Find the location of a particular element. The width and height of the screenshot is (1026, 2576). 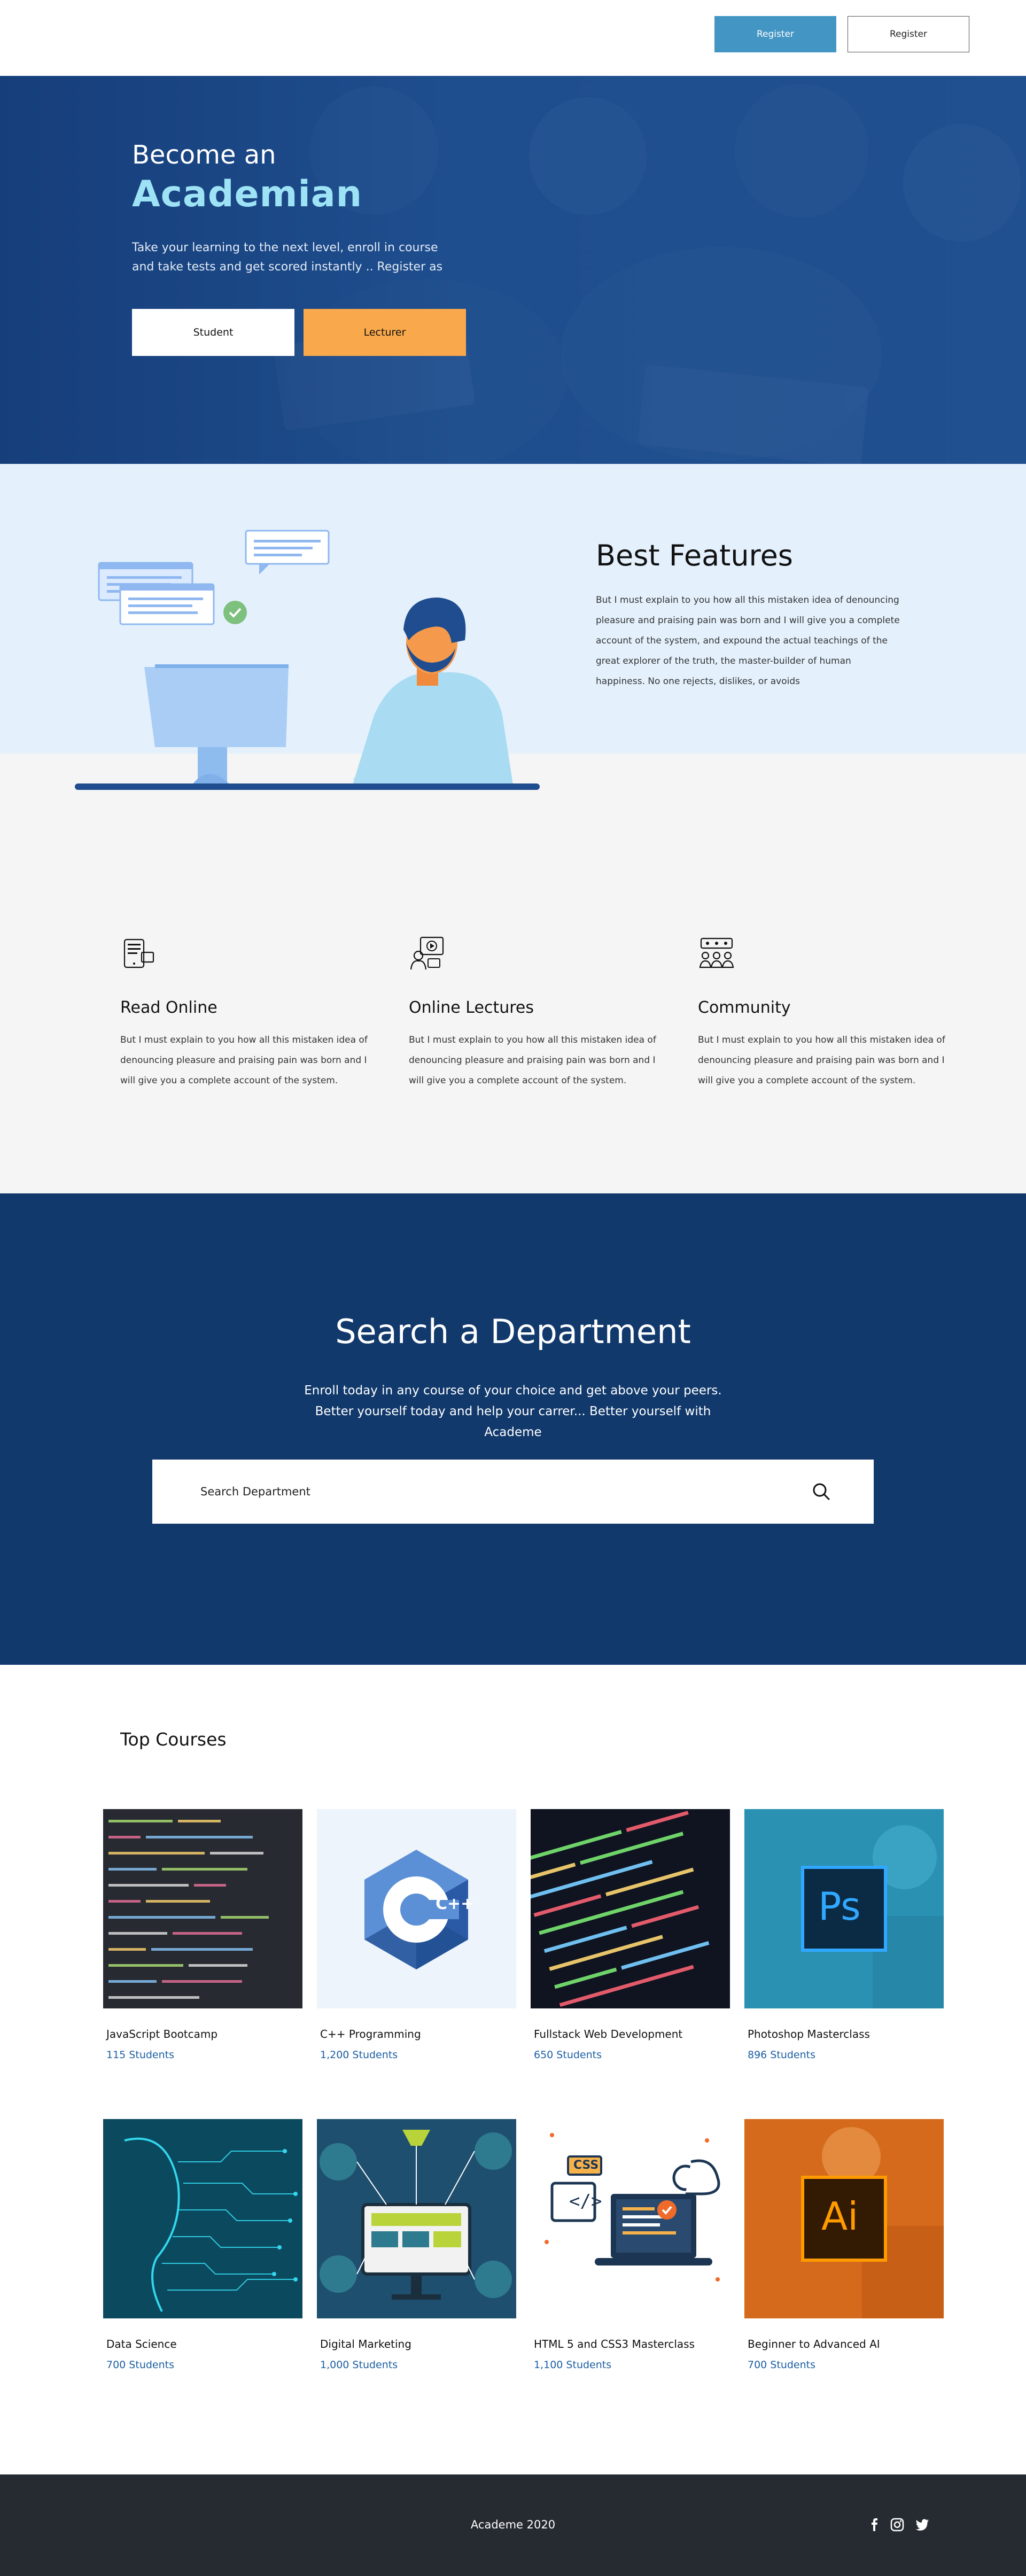

twitter-icon is located at coordinates (922, 2524).